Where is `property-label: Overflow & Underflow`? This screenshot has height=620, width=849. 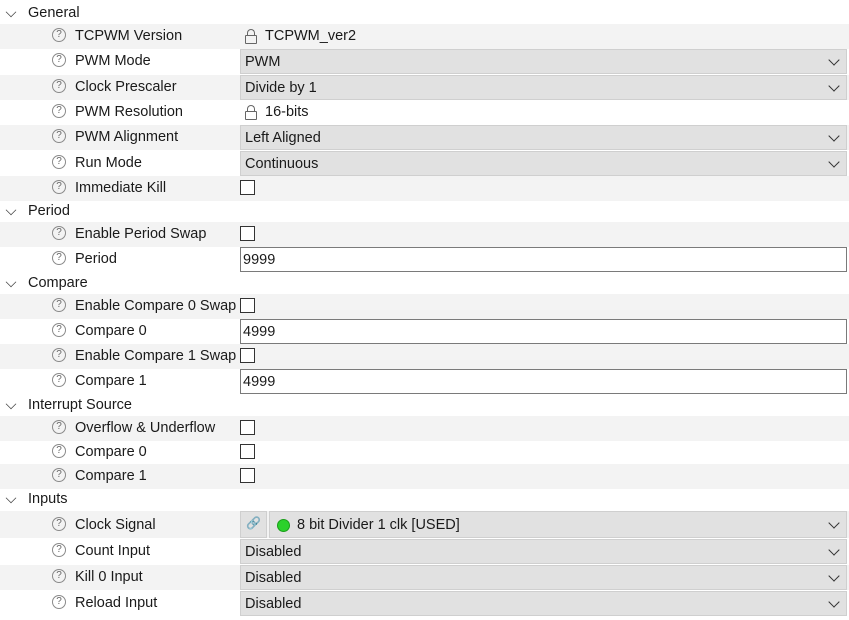 property-label: Overflow & Underflow is located at coordinates (145, 428).